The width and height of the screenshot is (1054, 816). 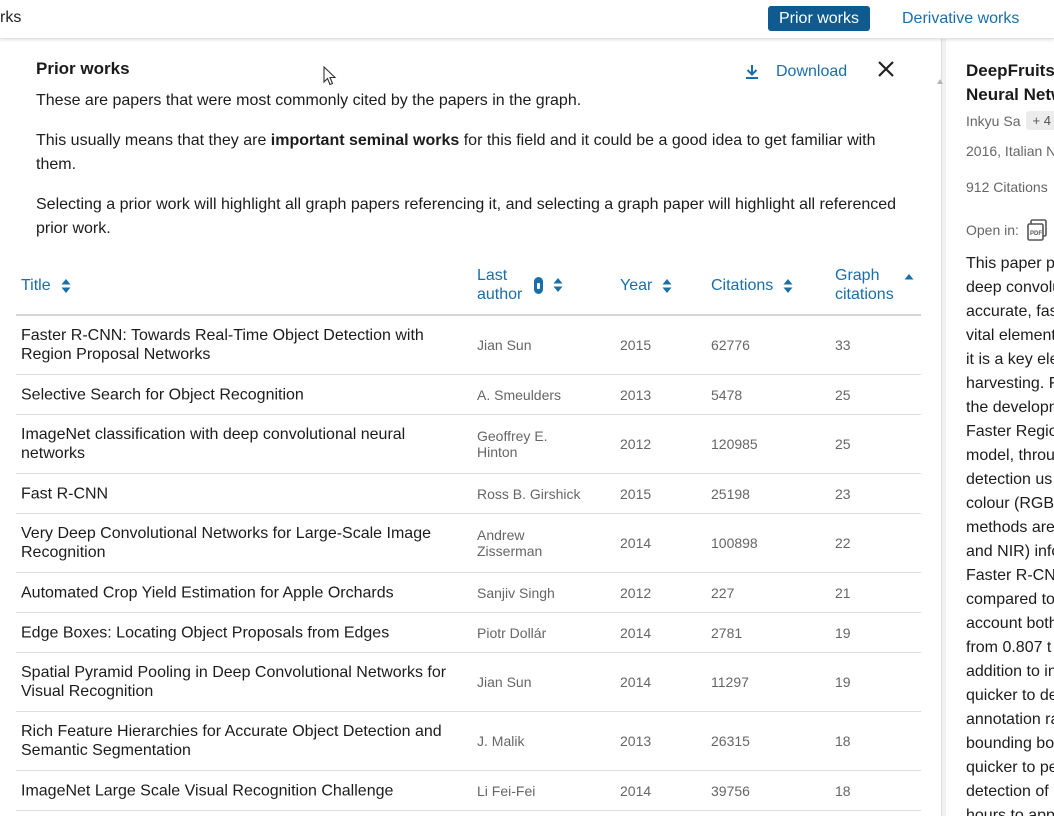 What do you see at coordinates (529, 493) in the screenshot?
I see `row-author: Ross B. Girshick` at bounding box center [529, 493].